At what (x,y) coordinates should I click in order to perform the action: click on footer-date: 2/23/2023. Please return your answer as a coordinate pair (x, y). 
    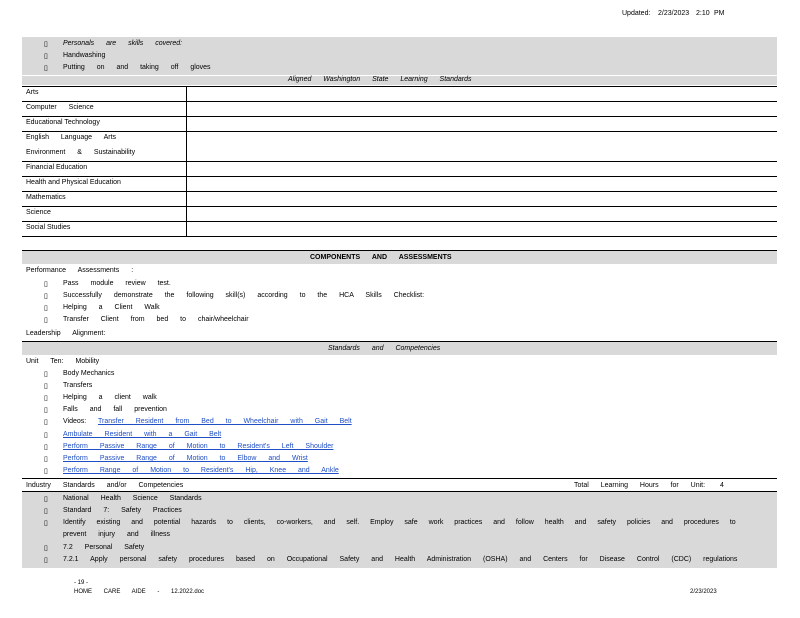
    Looking at the image, I should click on (703, 592).